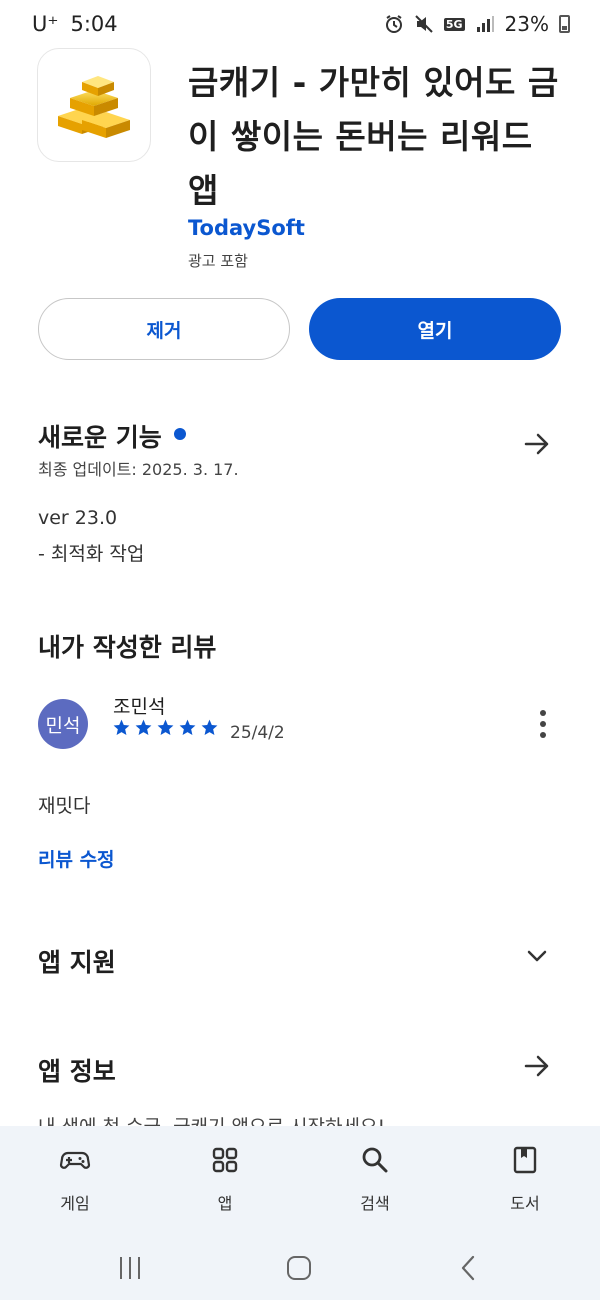  What do you see at coordinates (77, 961) in the screenshot?
I see `app-support-title: 앱 지원` at bounding box center [77, 961].